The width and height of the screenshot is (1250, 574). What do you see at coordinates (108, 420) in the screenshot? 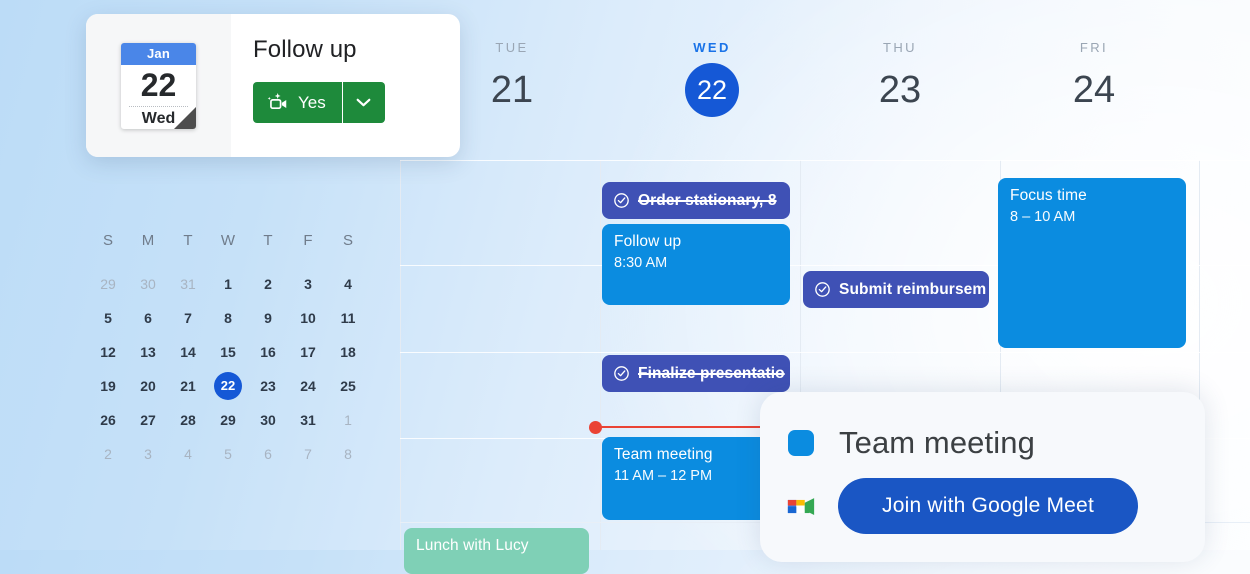
I see `mini-day-cell: 26` at bounding box center [108, 420].